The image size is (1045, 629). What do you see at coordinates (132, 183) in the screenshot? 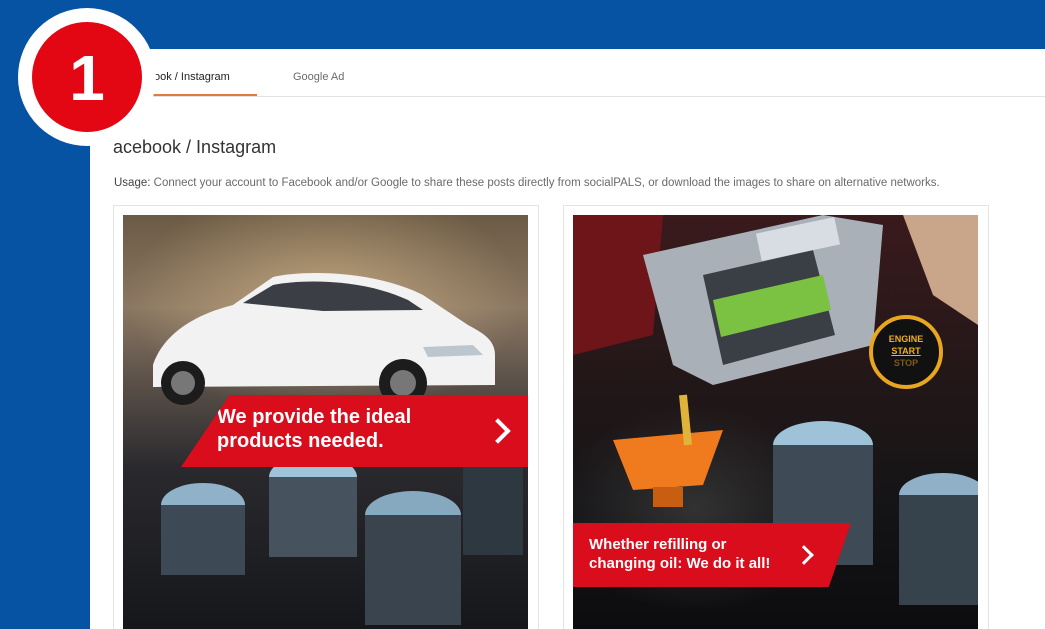
I see `usage-label: Usage:` at bounding box center [132, 183].